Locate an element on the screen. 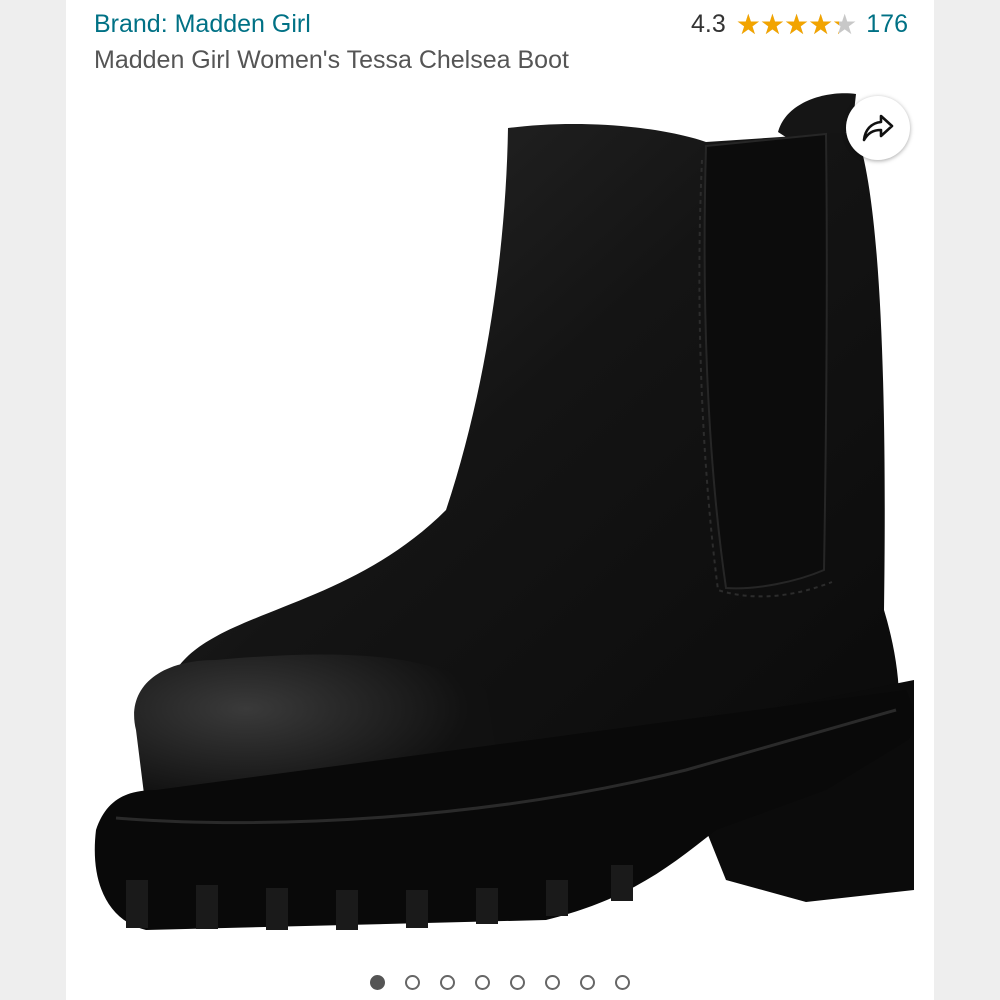 The height and width of the screenshot is (1000, 1000). image-carousel-dots is located at coordinates (500, 982).